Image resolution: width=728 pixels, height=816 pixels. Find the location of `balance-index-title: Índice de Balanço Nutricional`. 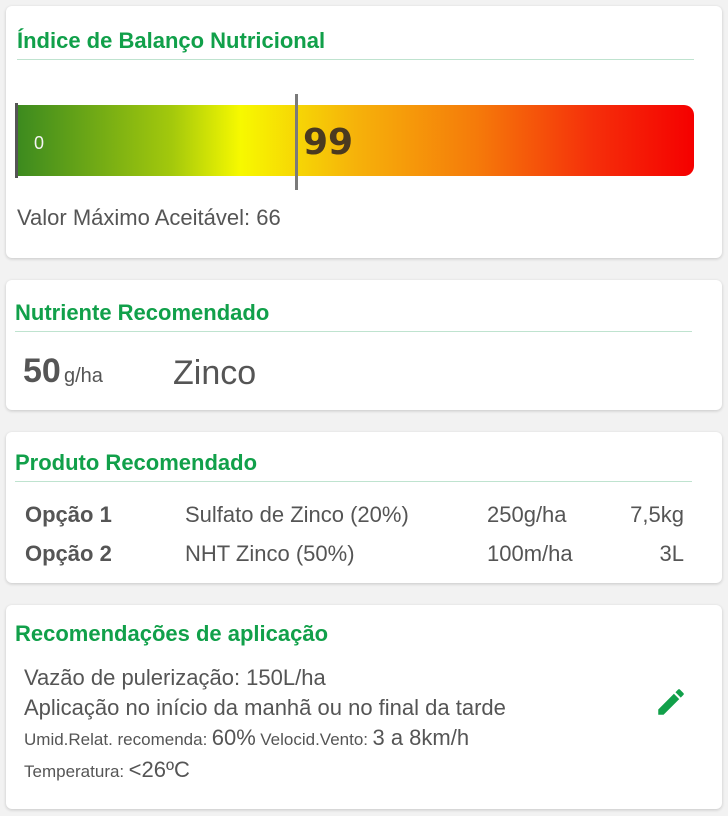

balance-index-title: Índice de Balanço Nutricional is located at coordinates (171, 40).